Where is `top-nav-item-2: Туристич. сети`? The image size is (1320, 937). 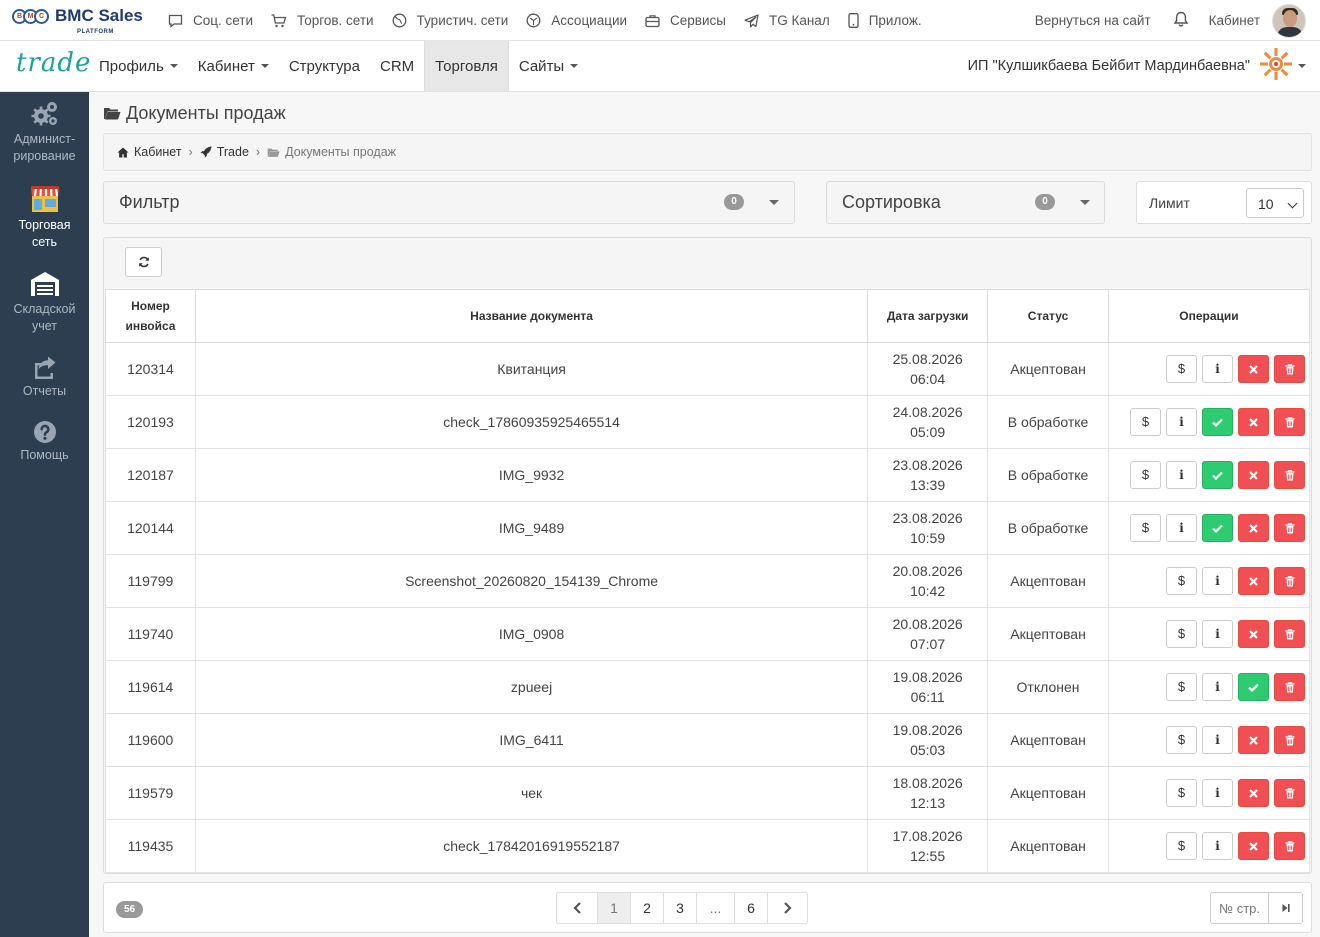
top-nav-item-2: Туристич. сети is located at coordinates (450, 20).